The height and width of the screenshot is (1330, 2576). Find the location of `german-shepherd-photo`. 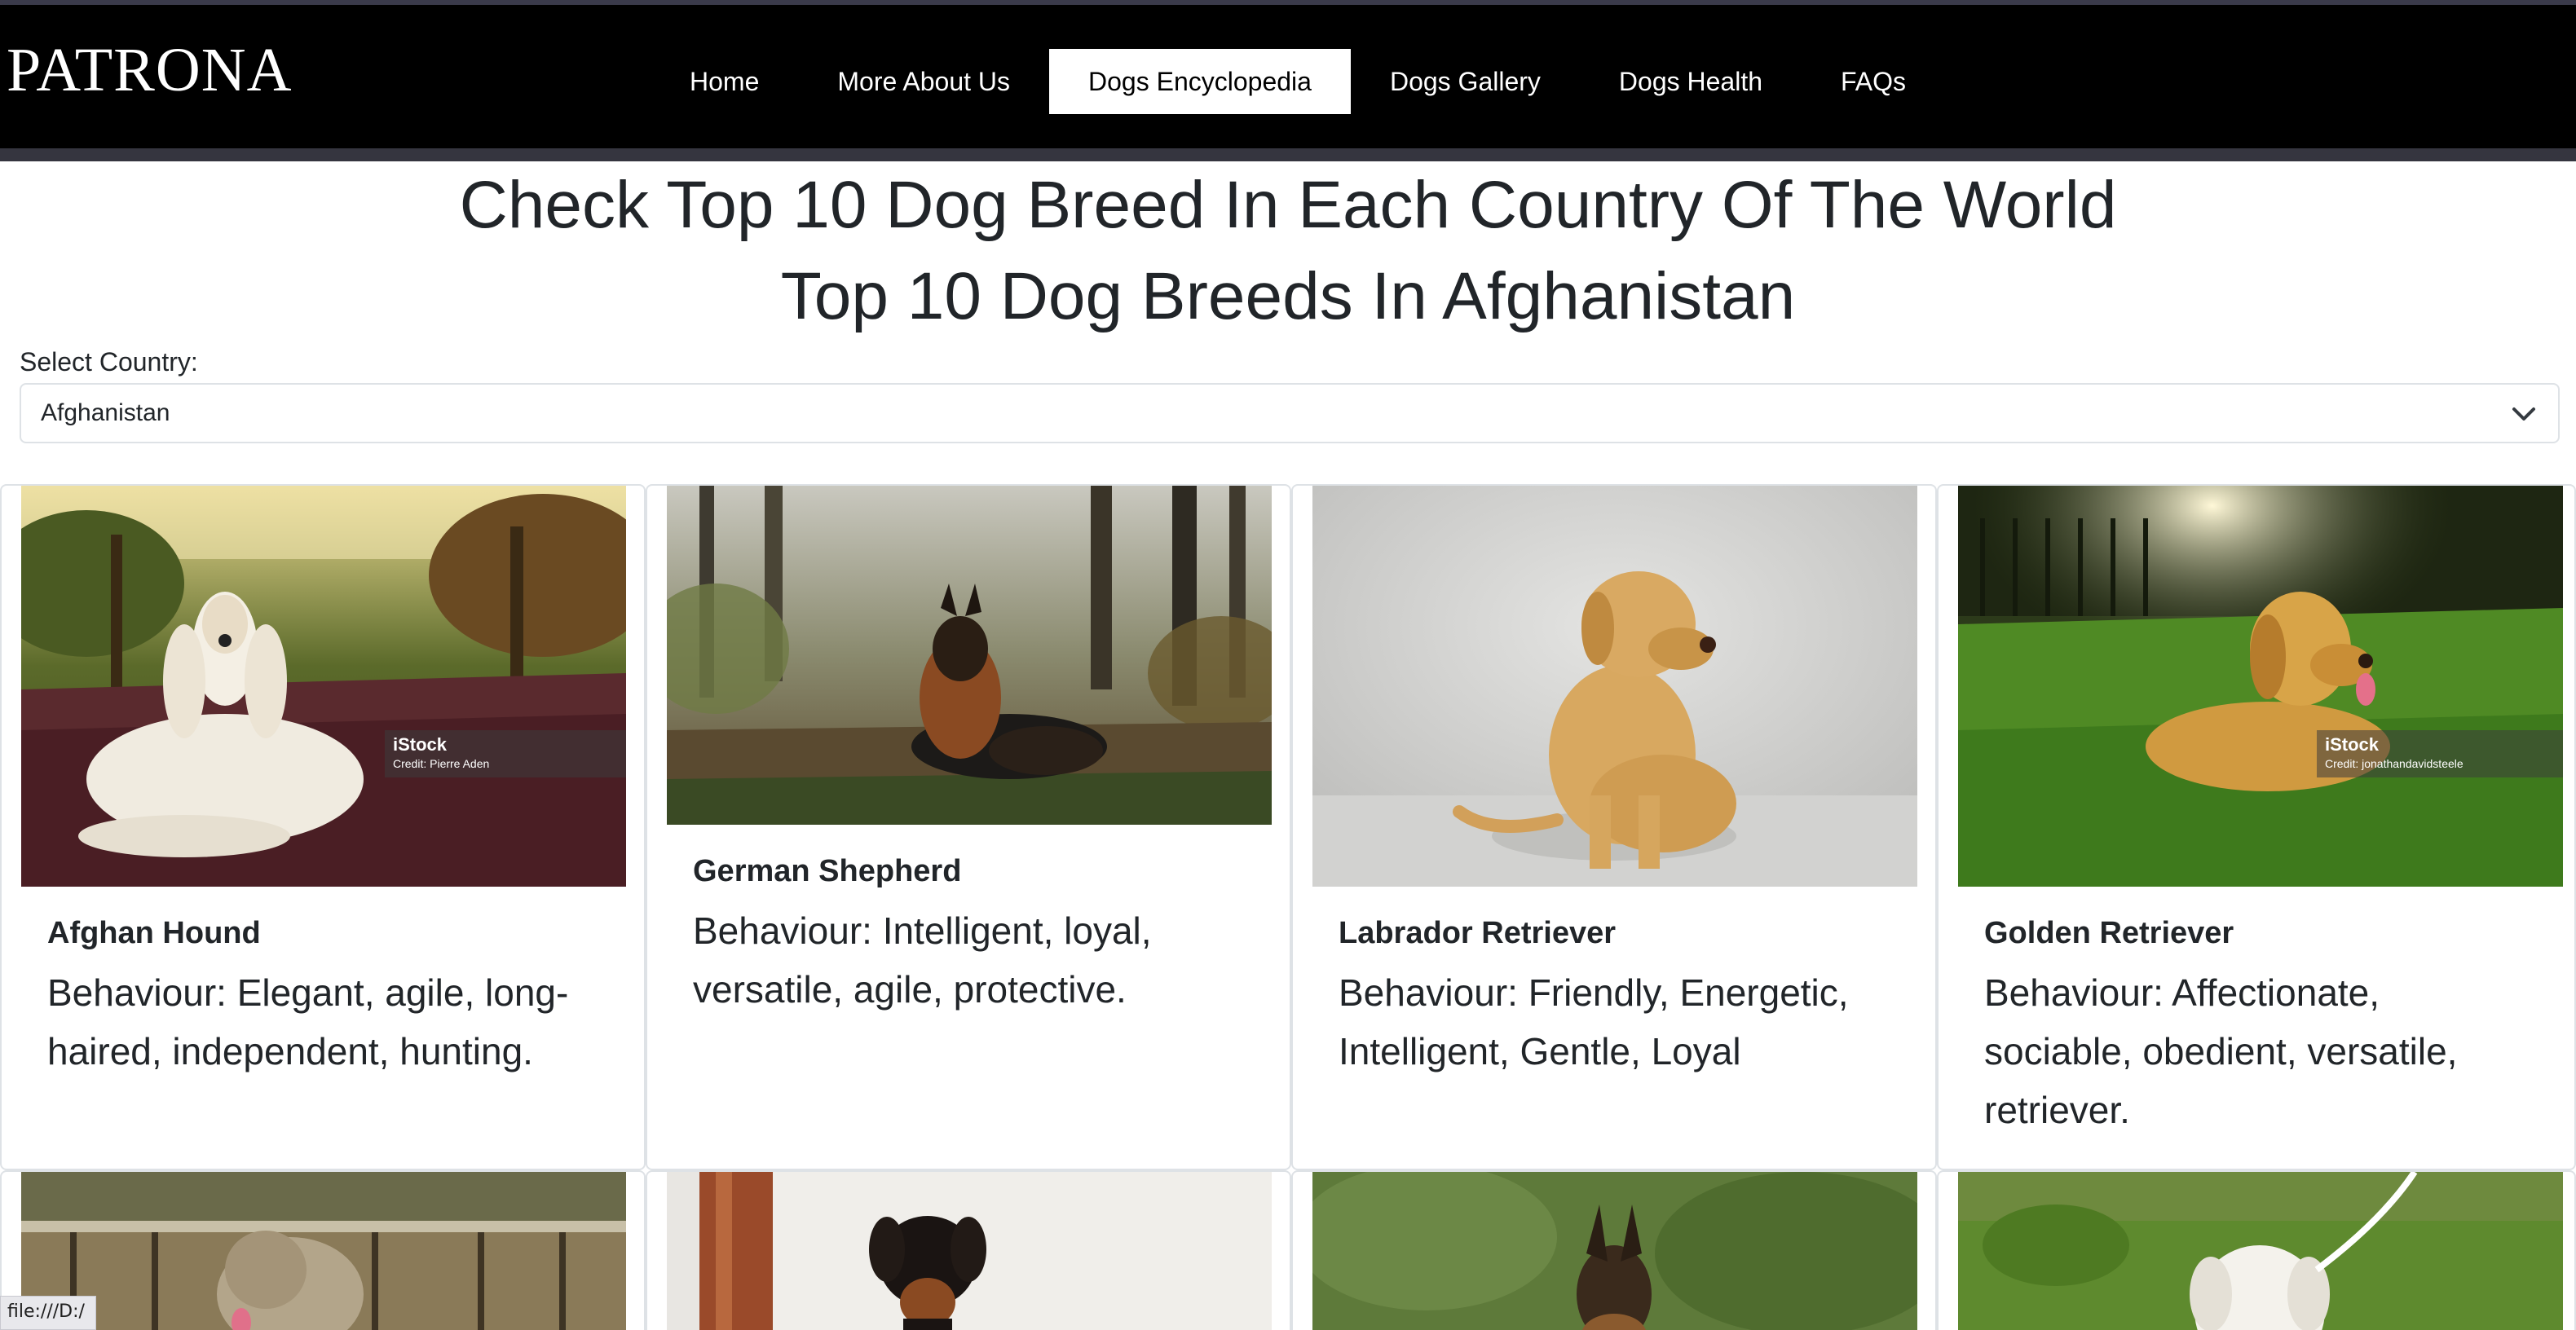

german-shepherd-photo is located at coordinates (969, 655).